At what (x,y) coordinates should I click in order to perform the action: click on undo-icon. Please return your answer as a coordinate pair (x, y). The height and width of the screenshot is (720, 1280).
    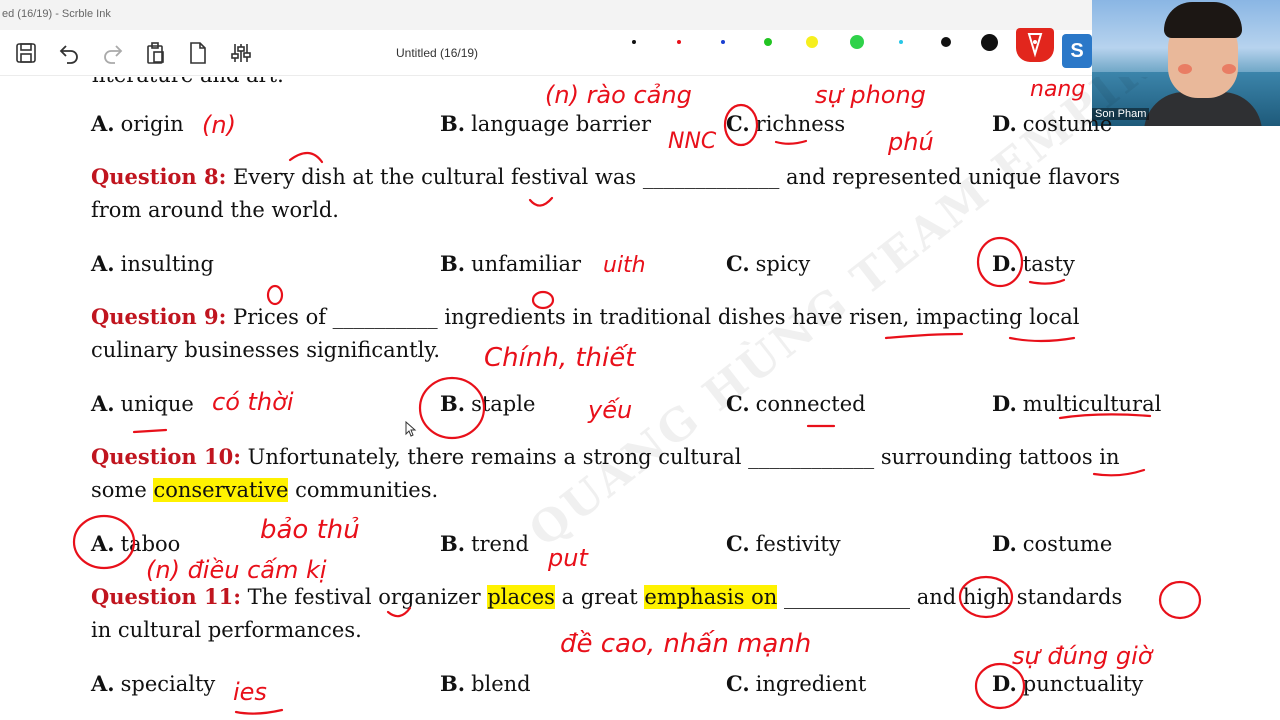
    Looking at the image, I should click on (69, 53).